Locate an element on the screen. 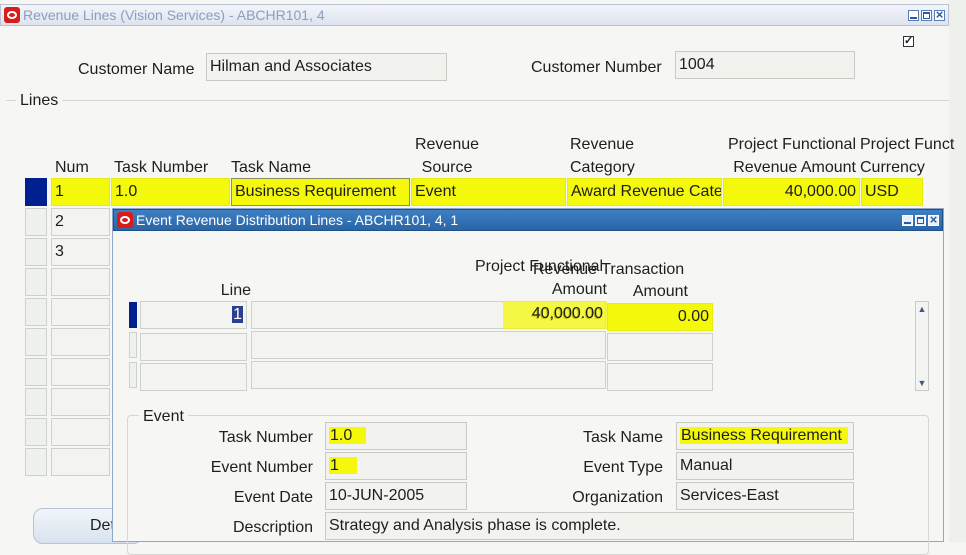 The height and width of the screenshot is (555, 966). col-pf-amount-1: Project Functional is located at coordinates (791, 144).